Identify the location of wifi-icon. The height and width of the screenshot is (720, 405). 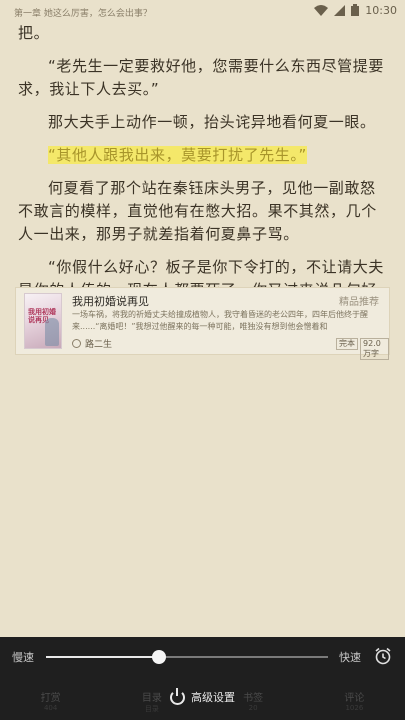
(321, 10).